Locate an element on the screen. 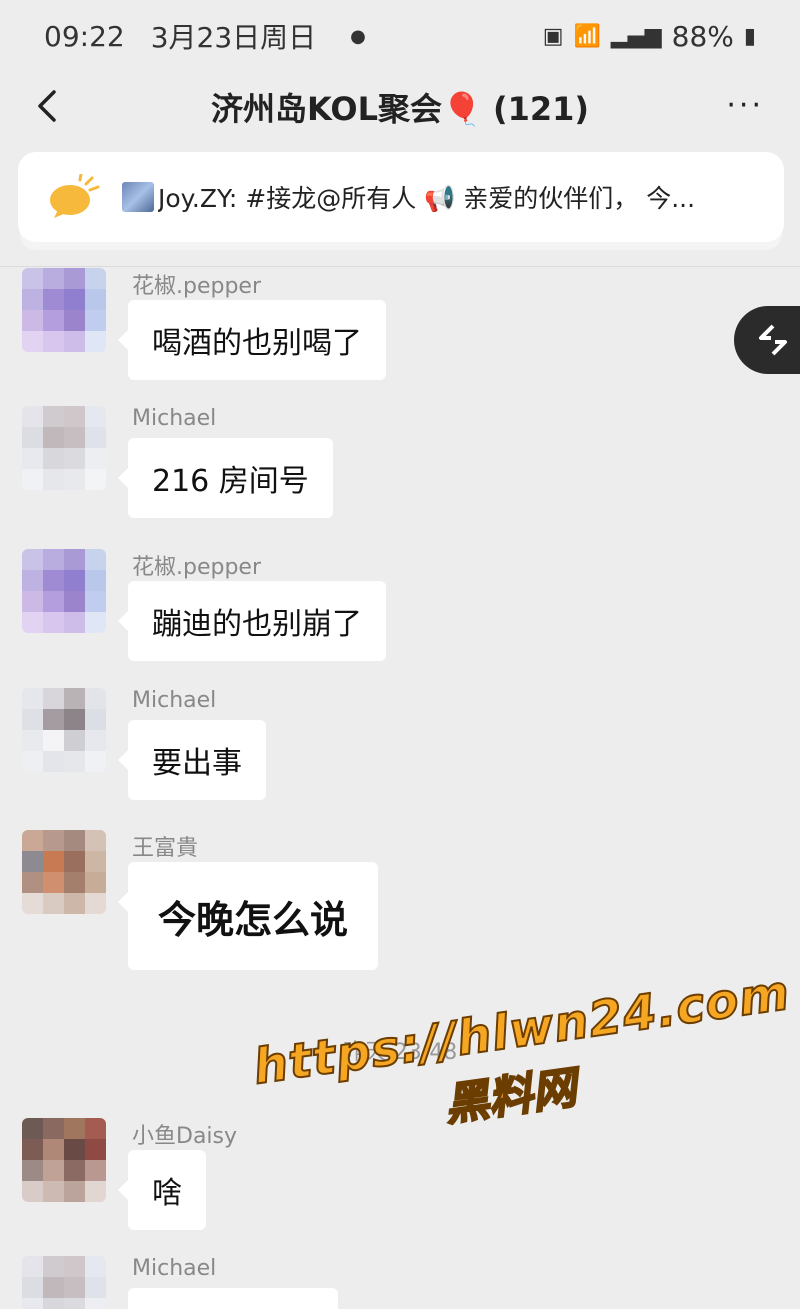 The image size is (800, 1309). message-timestamp: 昨天 23:48 is located at coordinates (400, 1052).